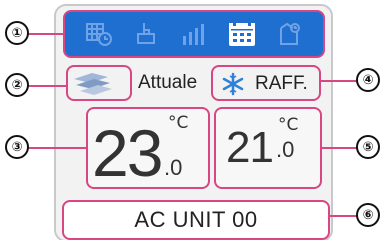 This screenshot has width=385, height=240. What do you see at coordinates (288, 125) in the screenshot?
I see `set-temp-unit: °C` at bounding box center [288, 125].